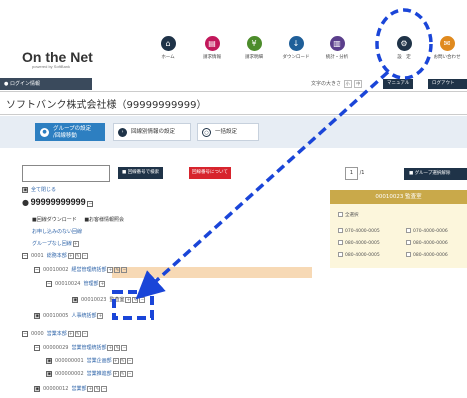  What do you see at coordinates (141, 173) in the screenshot?
I see `search-by-number-button: ■ 回線番号で検索` at bounding box center [141, 173].